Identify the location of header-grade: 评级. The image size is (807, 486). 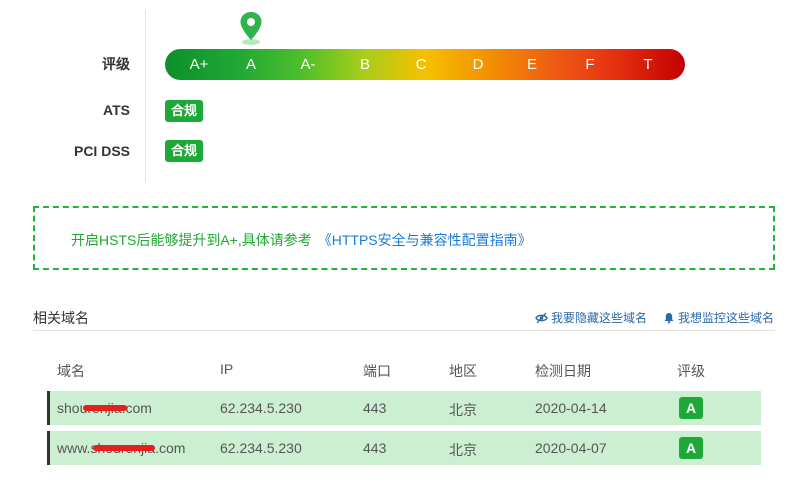
(691, 371).